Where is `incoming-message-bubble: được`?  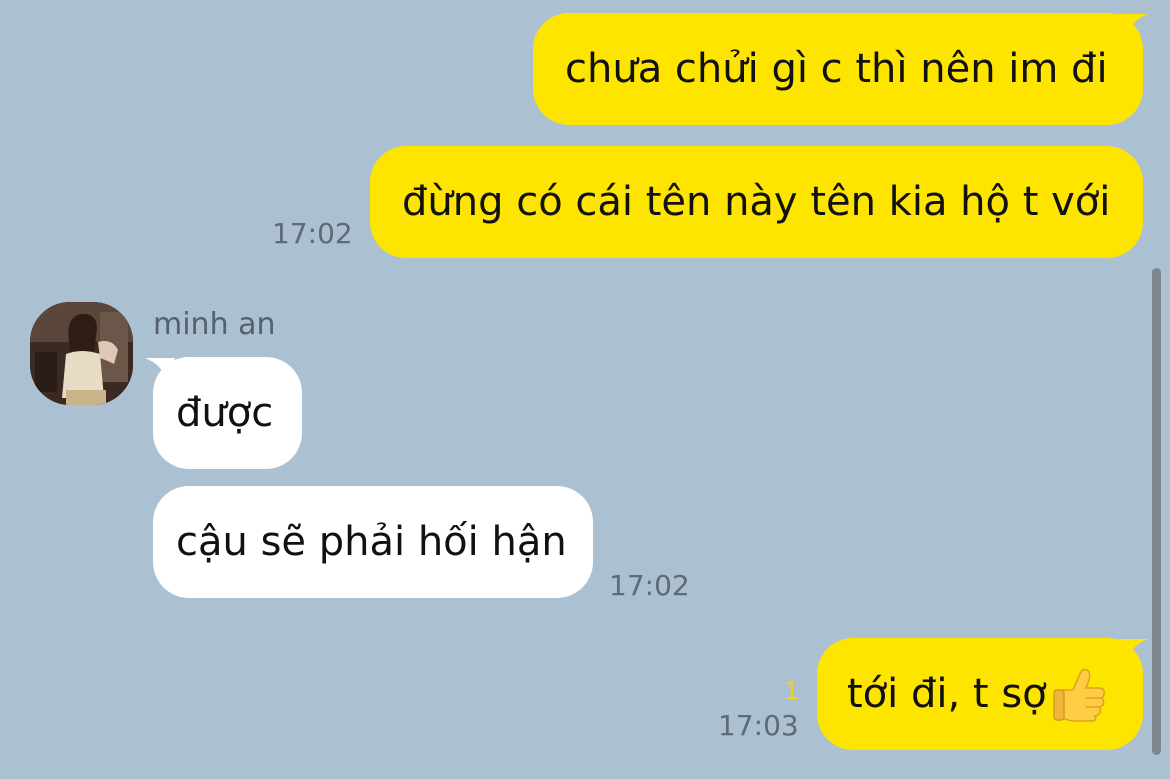
incoming-message-bubble: được is located at coordinates (227, 413).